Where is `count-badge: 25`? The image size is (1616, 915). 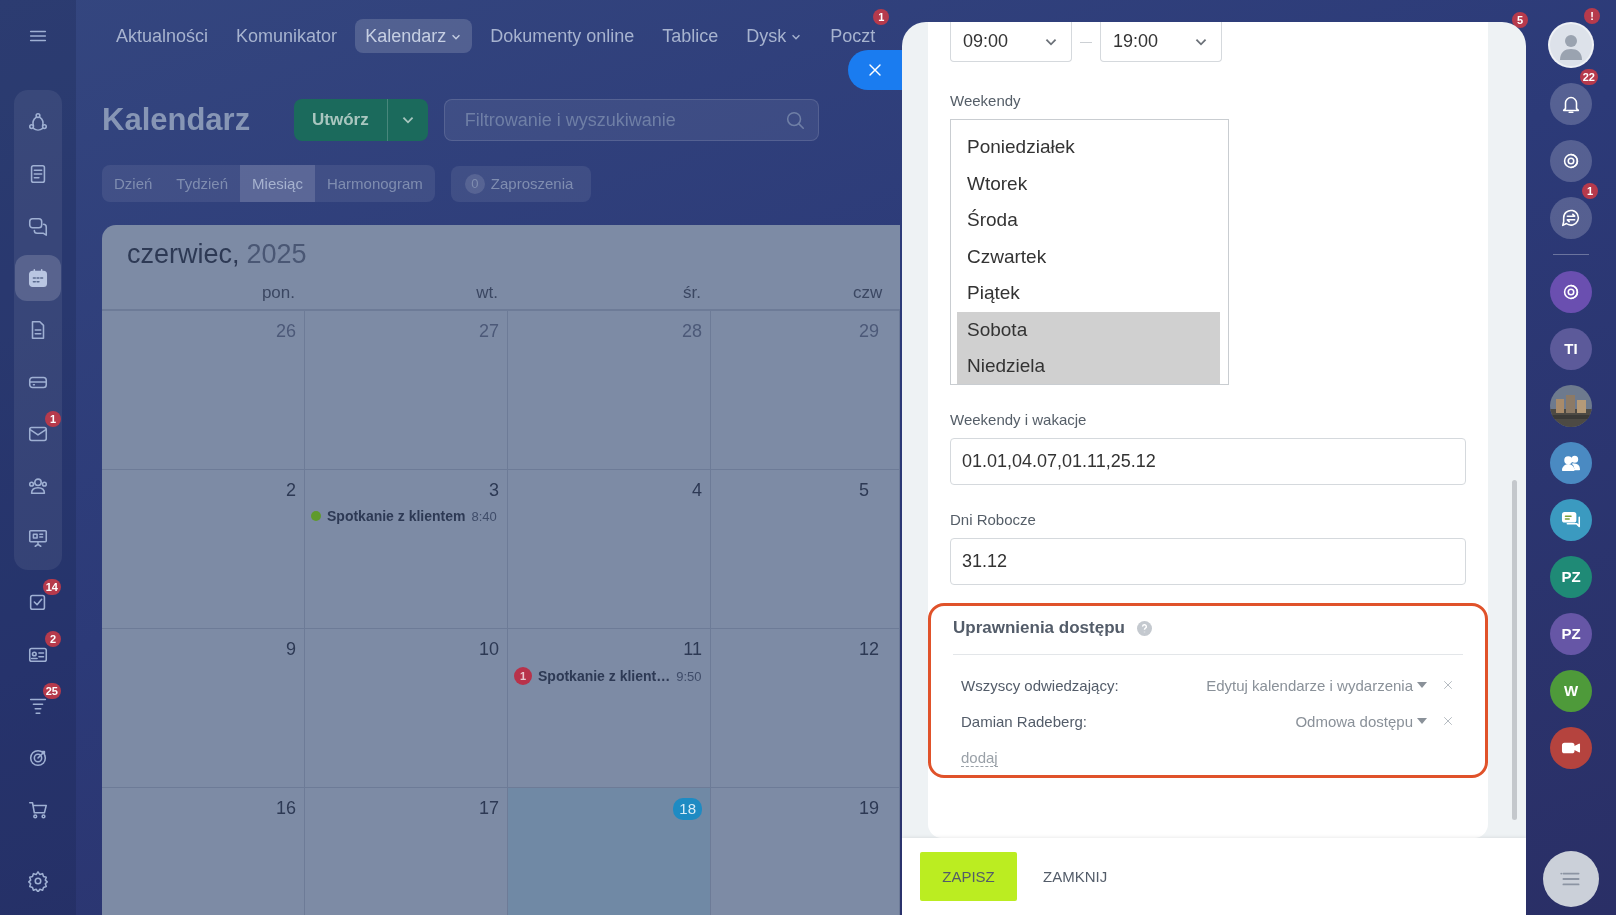 count-badge: 25 is located at coordinates (51, 691).